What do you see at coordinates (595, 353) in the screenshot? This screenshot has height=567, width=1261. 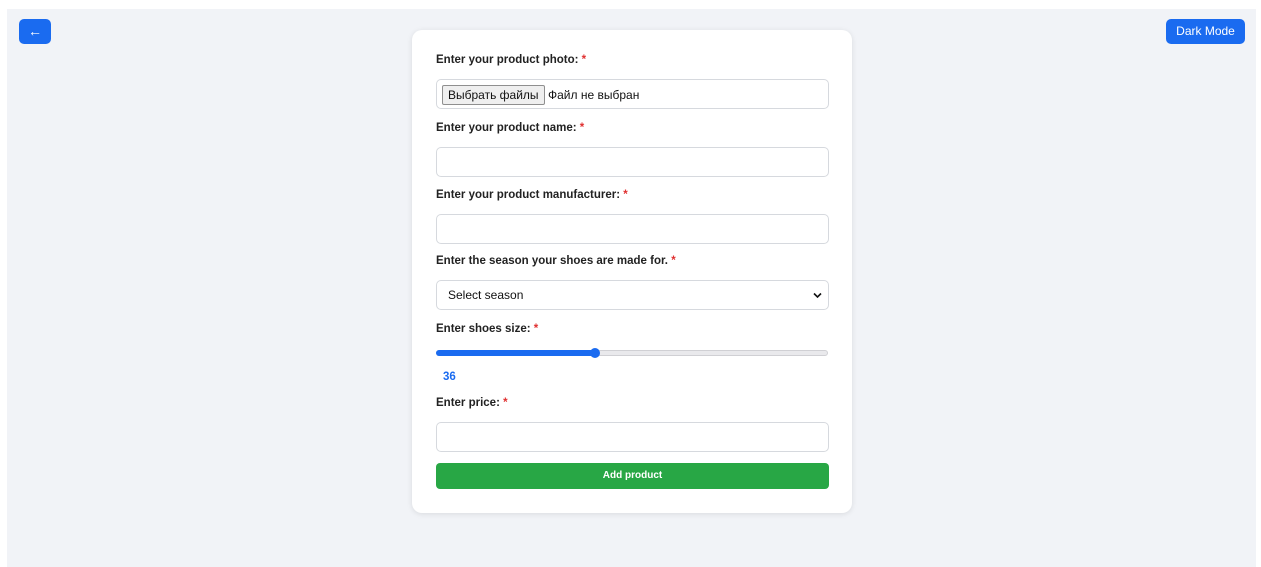 I see `size-slider-thumb` at bounding box center [595, 353].